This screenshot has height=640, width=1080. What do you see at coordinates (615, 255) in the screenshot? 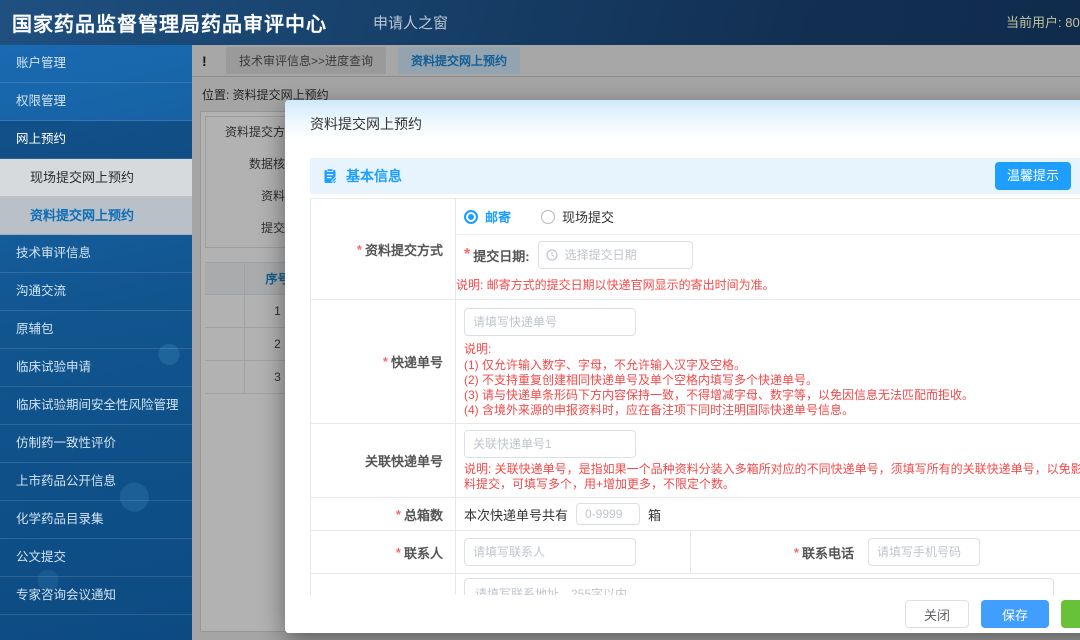
I see `submit-date-input` at bounding box center [615, 255].